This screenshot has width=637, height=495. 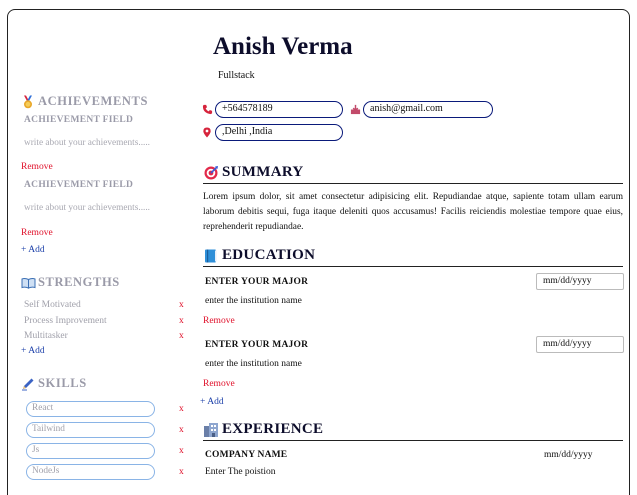 What do you see at coordinates (211, 173) in the screenshot?
I see `target-icon` at bounding box center [211, 173].